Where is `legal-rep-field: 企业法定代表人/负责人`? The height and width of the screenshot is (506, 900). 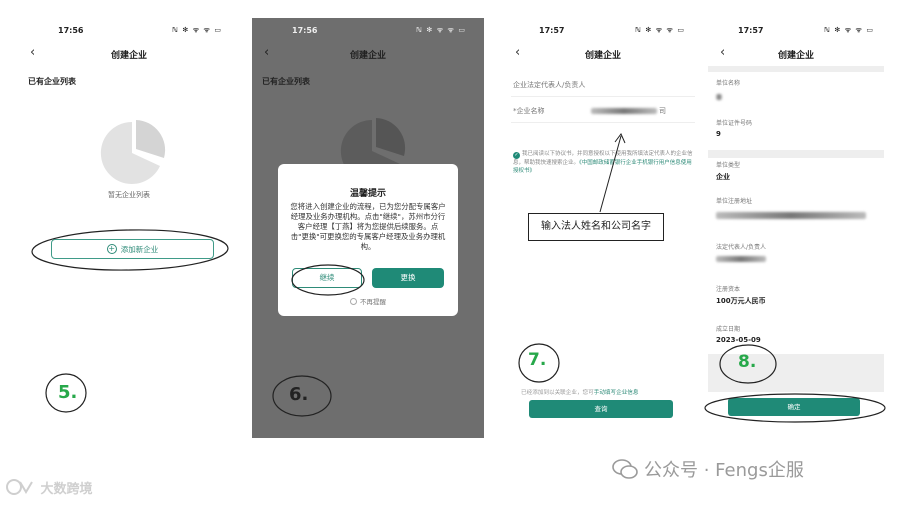 legal-rep-field: 企业法定代表人/负责人 is located at coordinates (604, 85).